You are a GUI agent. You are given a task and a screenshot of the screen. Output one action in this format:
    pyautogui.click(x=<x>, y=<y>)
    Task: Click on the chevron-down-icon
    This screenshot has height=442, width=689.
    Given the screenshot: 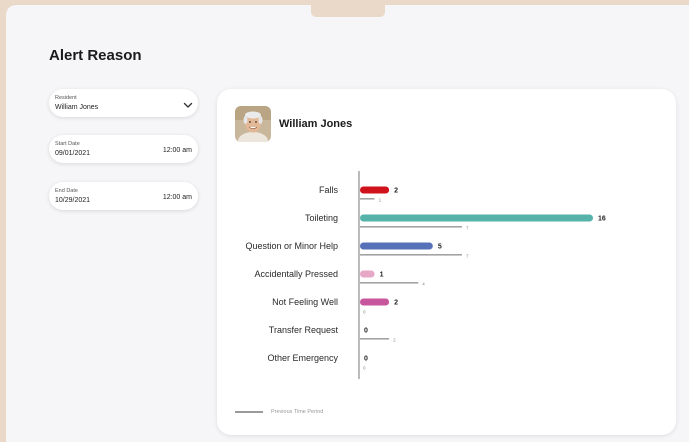 What is the action you would take?
    pyautogui.click(x=188, y=106)
    